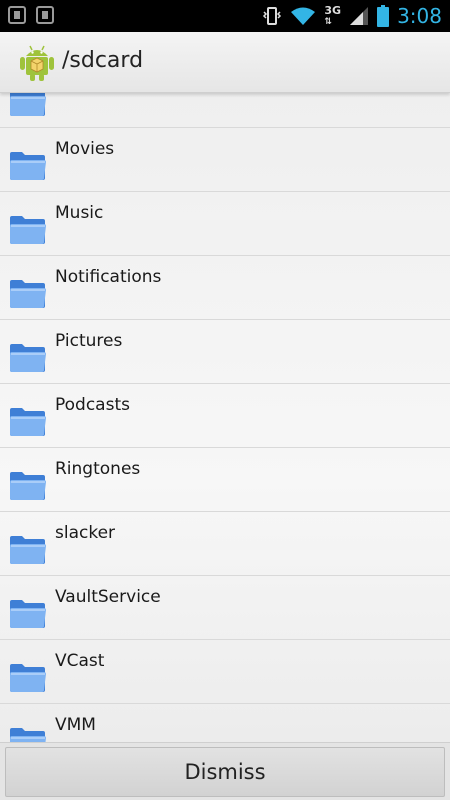 This screenshot has height=800, width=450. What do you see at coordinates (225, 62) in the screenshot?
I see `action-bar: /sdcard` at bounding box center [225, 62].